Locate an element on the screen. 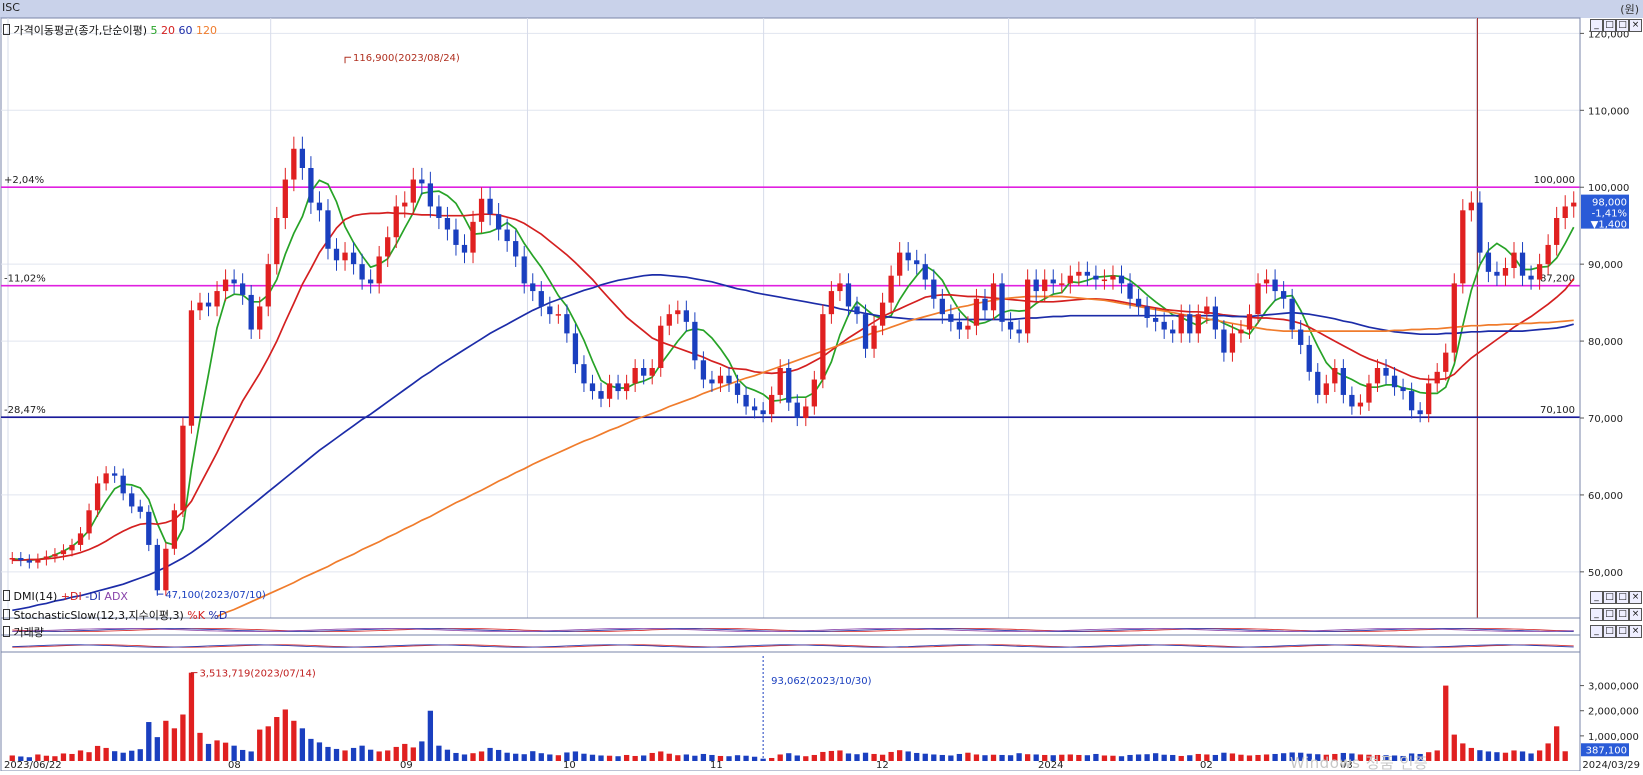 This screenshot has width=1643, height=775. indicator-legend-item: ADX is located at coordinates (114, 596).